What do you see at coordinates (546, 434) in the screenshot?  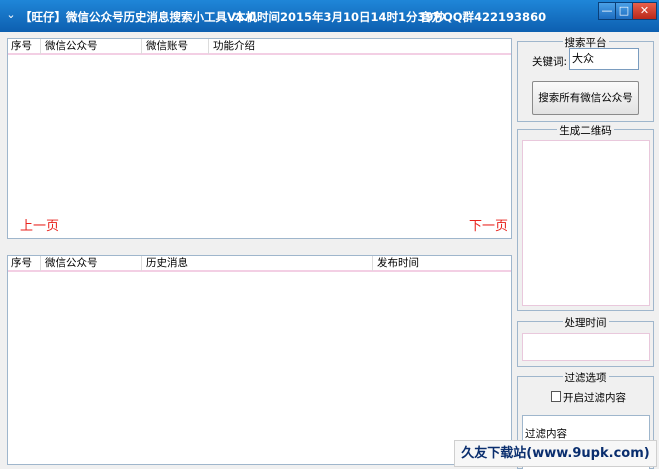 I see `filter-content-label: 过滤内容` at bounding box center [546, 434].